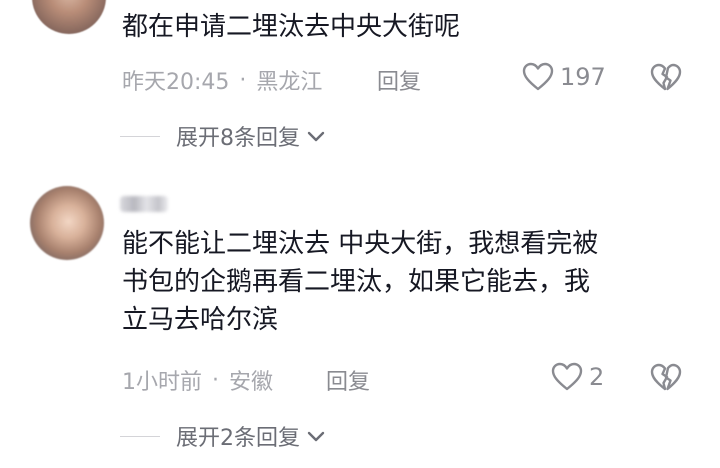 The width and height of the screenshot is (720, 468). What do you see at coordinates (597, 377) in the screenshot?
I see `like-count: 2` at bounding box center [597, 377].